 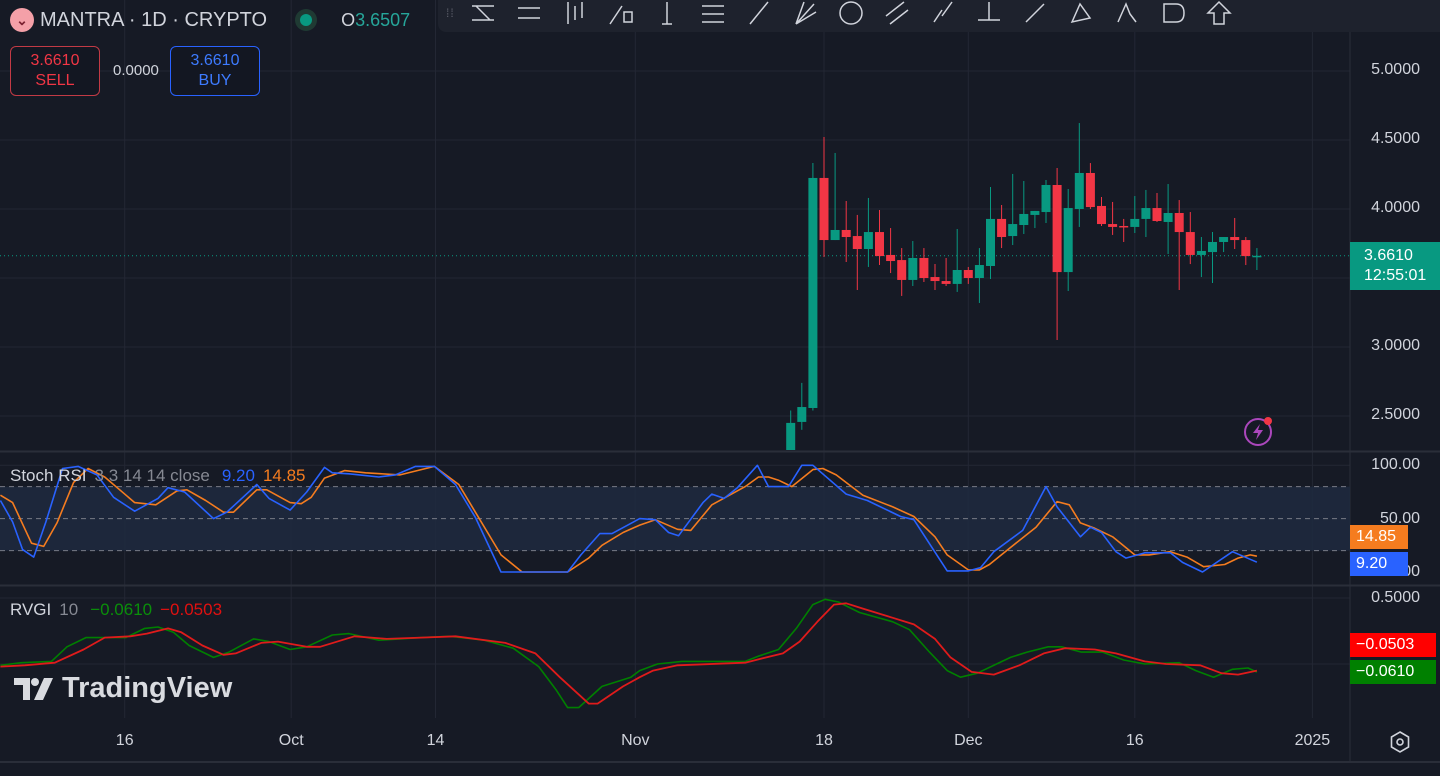 I want to click on time-axis-label: Nov, so click(x=635, y=740).